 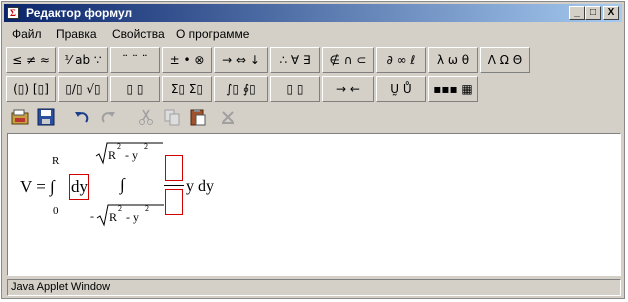 What do you see at coordinates (131, 155) in the screenshot?
I see `radical-upper-minus-y: - y` at bounding box center [131, 155].